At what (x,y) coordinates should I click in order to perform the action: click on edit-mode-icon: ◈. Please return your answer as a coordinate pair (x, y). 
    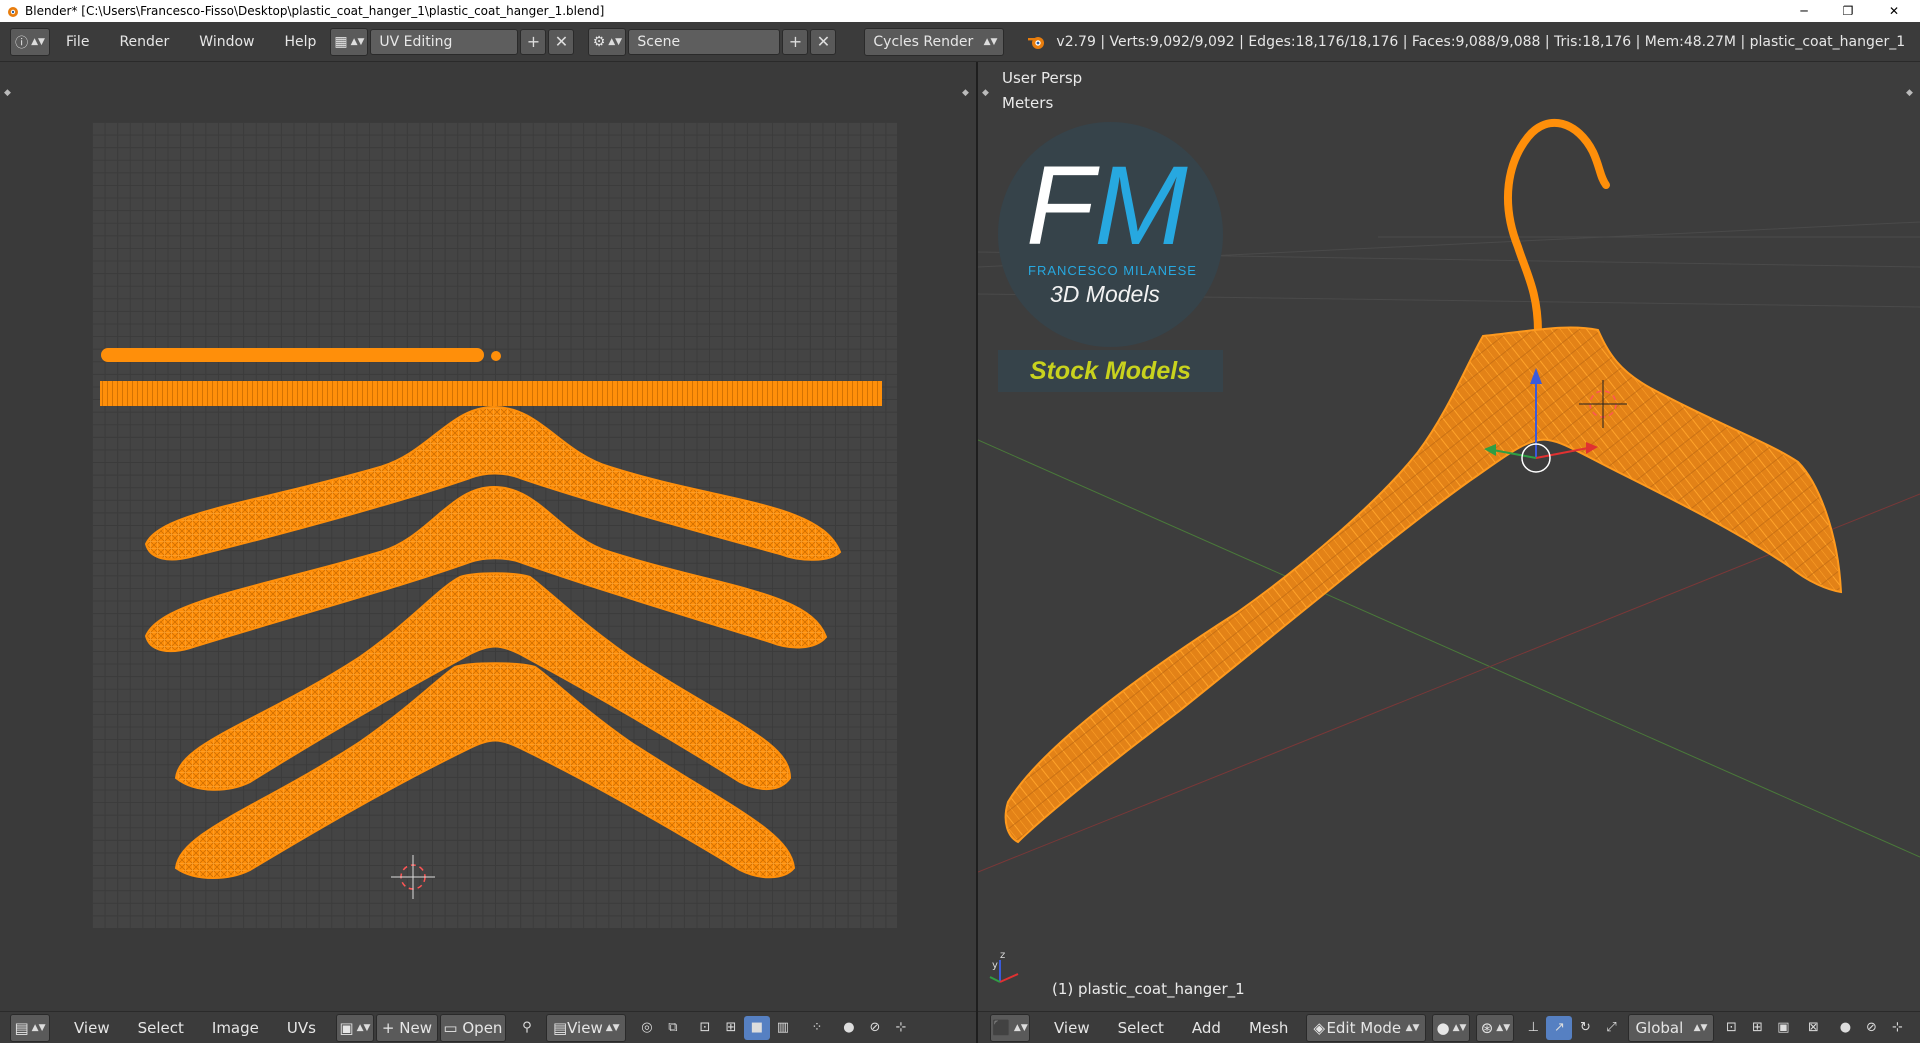
    Looking at the image, I should click on (1319, 1027).